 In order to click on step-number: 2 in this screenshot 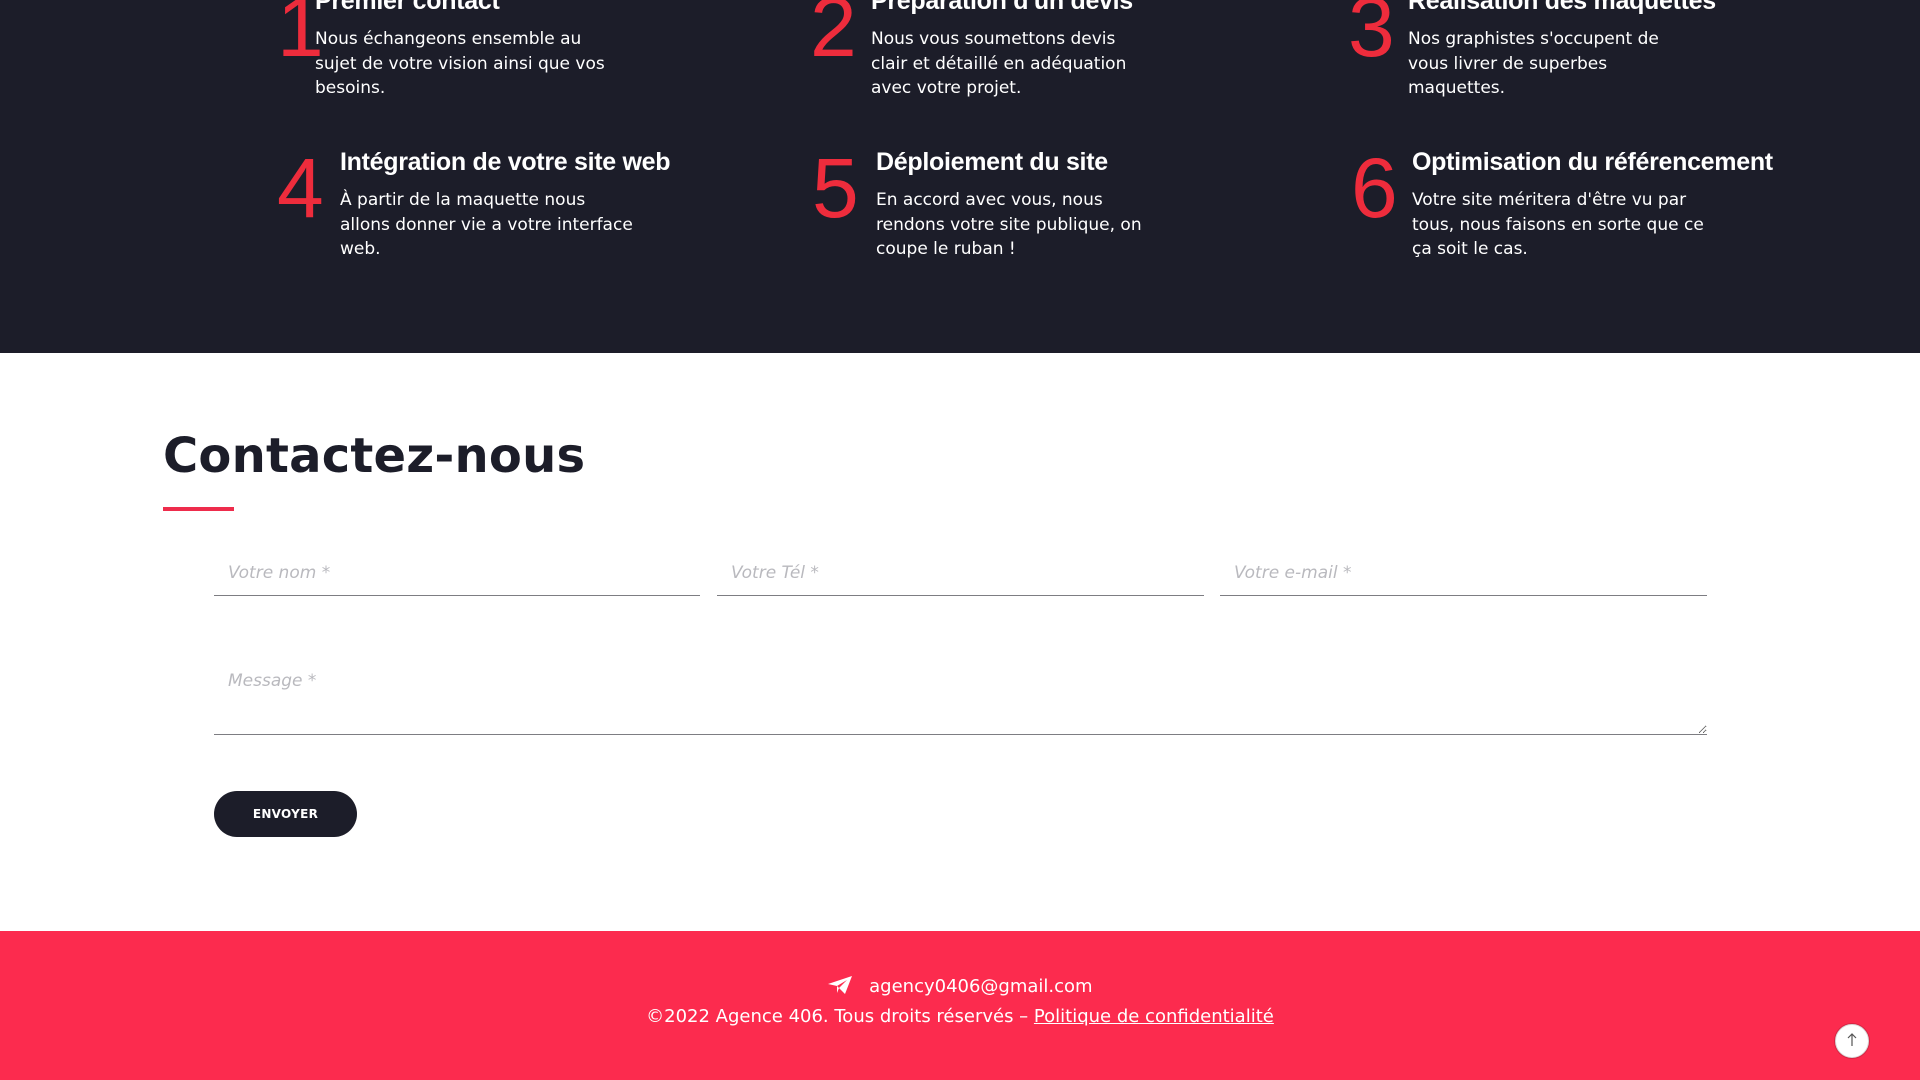, I will do `click(833, 37)`.